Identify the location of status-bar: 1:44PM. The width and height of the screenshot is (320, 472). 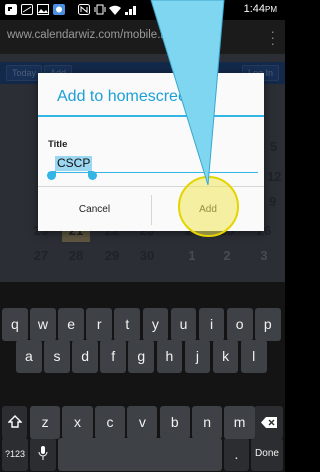
(142, 10).